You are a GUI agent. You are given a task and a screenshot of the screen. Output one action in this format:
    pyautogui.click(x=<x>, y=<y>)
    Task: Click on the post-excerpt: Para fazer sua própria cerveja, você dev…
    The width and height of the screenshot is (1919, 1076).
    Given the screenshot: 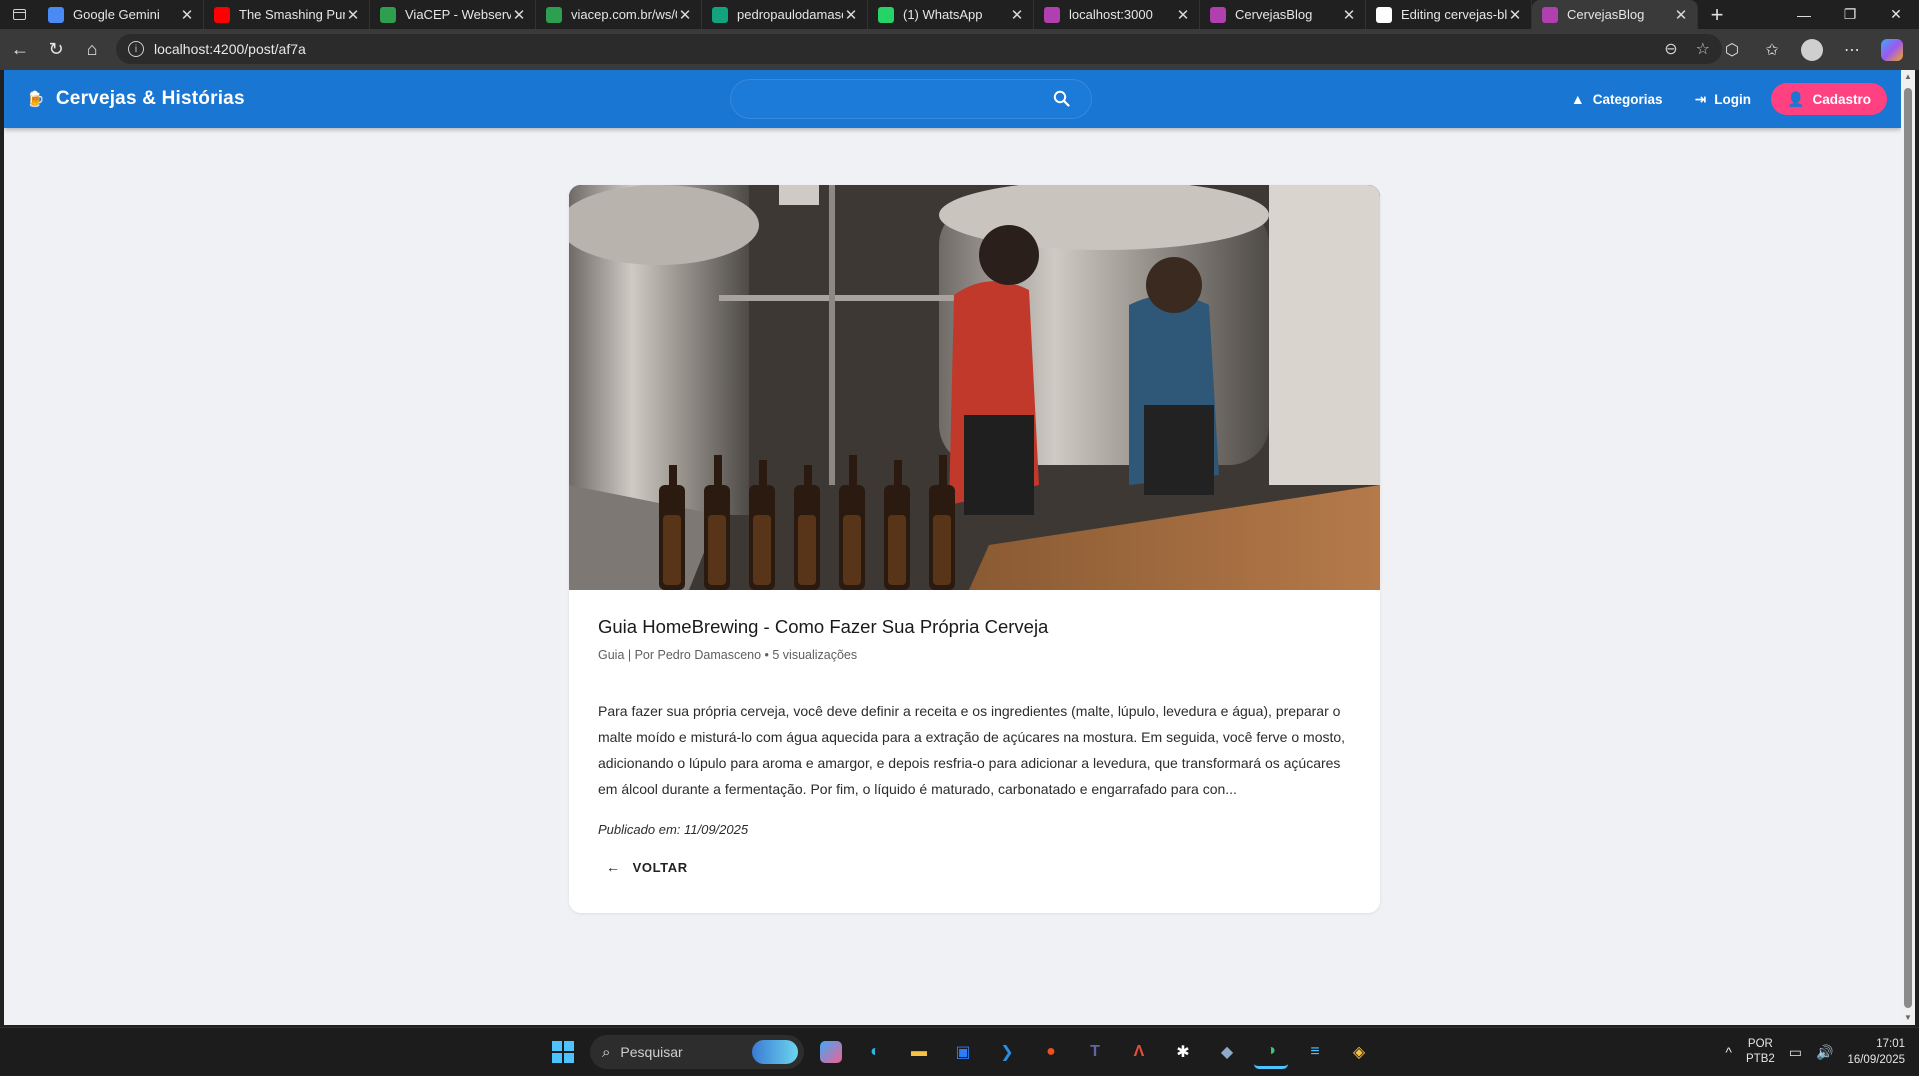 What is the action you would take?
    pyautogui.click(x=972, y=750)
    